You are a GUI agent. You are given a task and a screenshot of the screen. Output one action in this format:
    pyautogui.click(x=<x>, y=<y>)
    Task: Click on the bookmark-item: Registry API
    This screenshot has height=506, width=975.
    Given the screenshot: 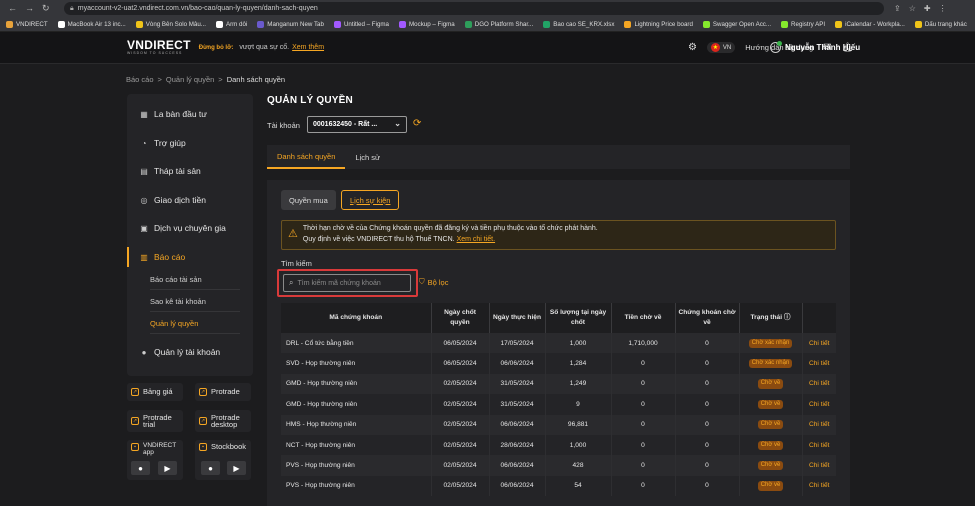 What is the action you would take?
    pyautogui.click(x=803, y=24)
    